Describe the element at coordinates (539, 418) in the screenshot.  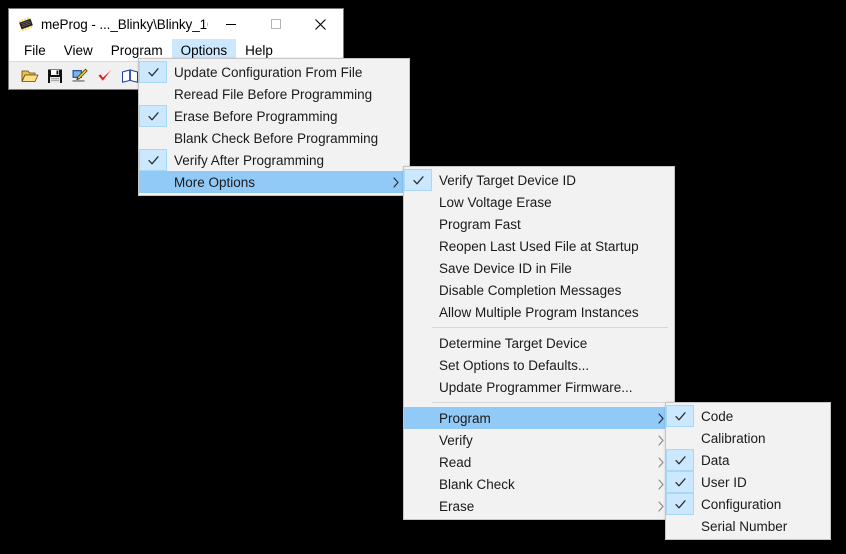
I see `menu-item-program: Program` at that location.